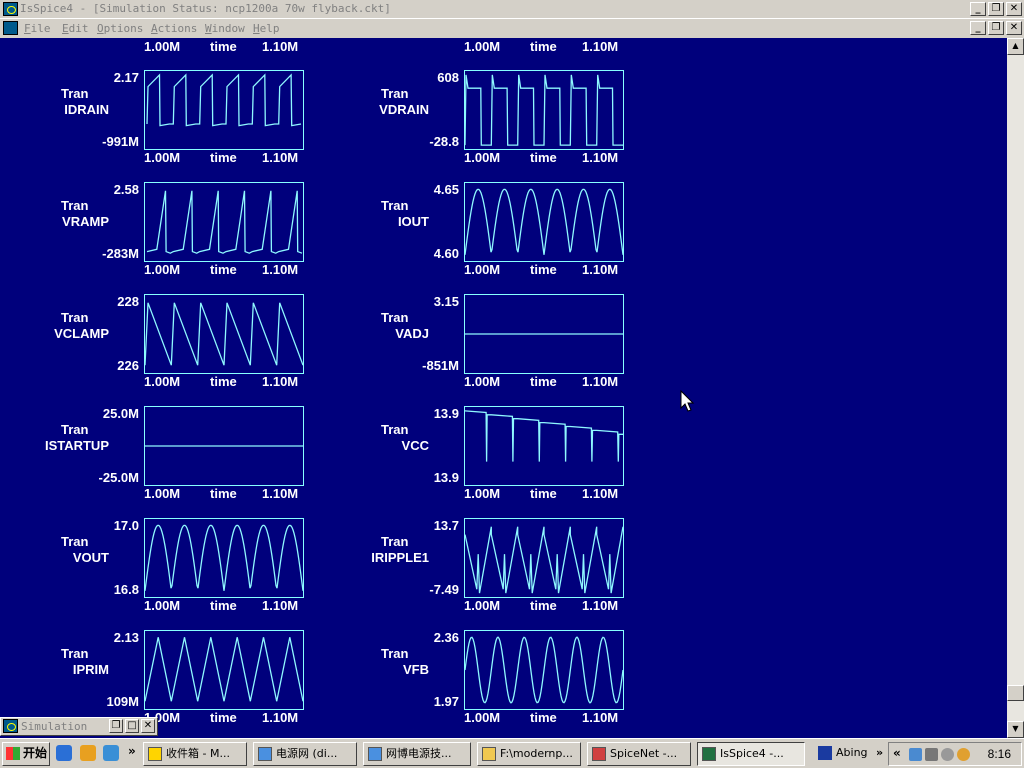  What do you see at coordinates (118, 477) in the screenshot?
I see `y-min-label: -25.0M` at bounding box center [118, 477].